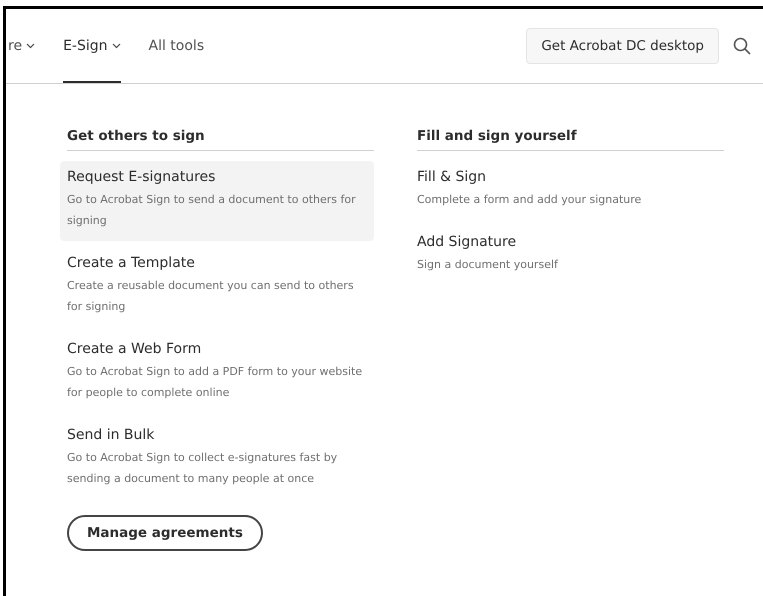 Image resolution: width=763 pixels, height=596 pixels. Describe the element at coordinates (529, 200) in the screenshot. I see `menu-item-description: Complete a form and add your signature` at that location.